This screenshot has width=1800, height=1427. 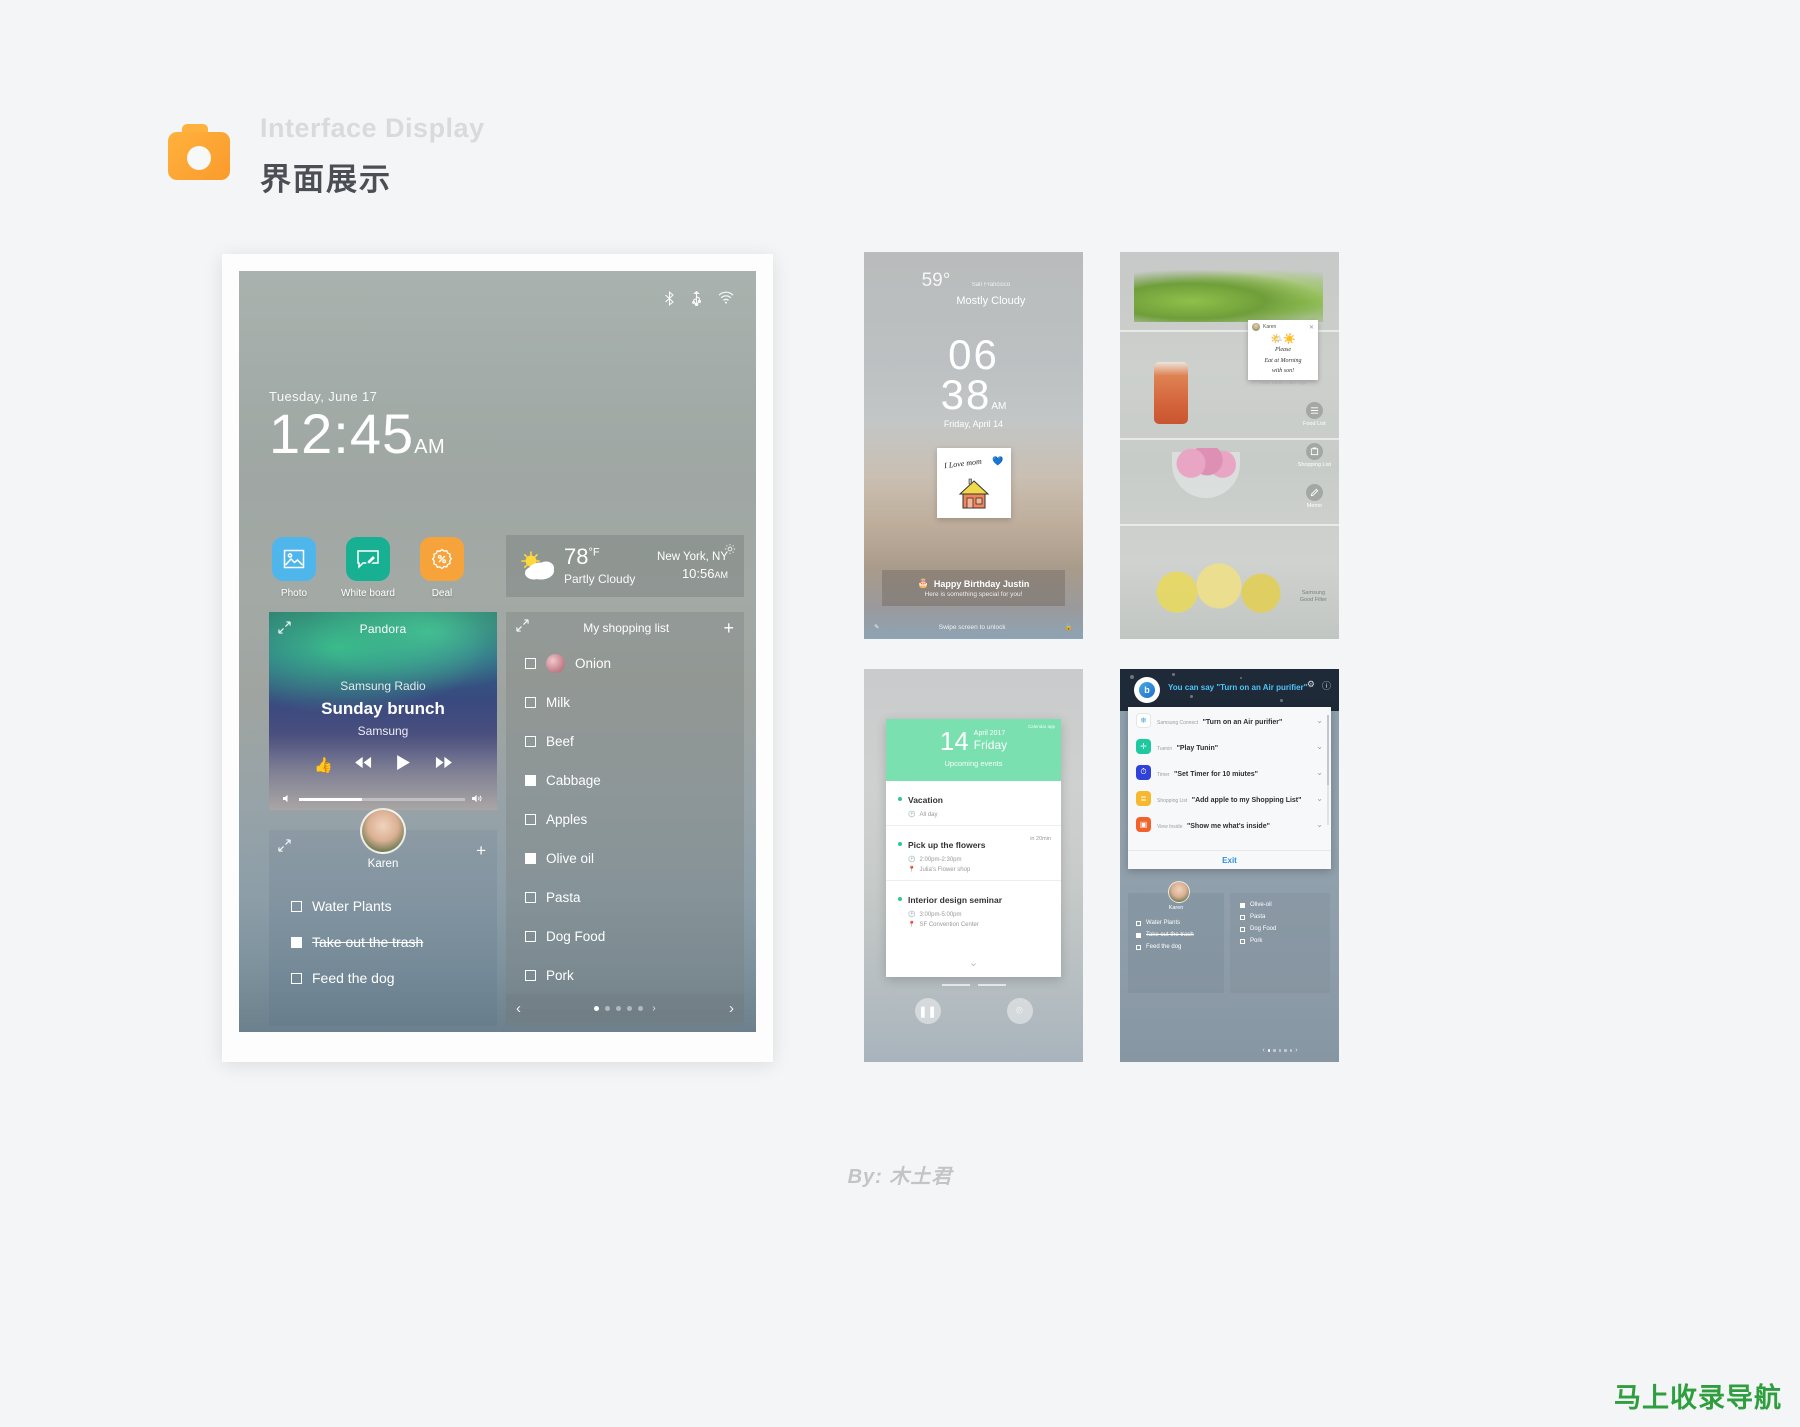 I want to click on lock-icon: 🔒, so click(x=1069, y=627).